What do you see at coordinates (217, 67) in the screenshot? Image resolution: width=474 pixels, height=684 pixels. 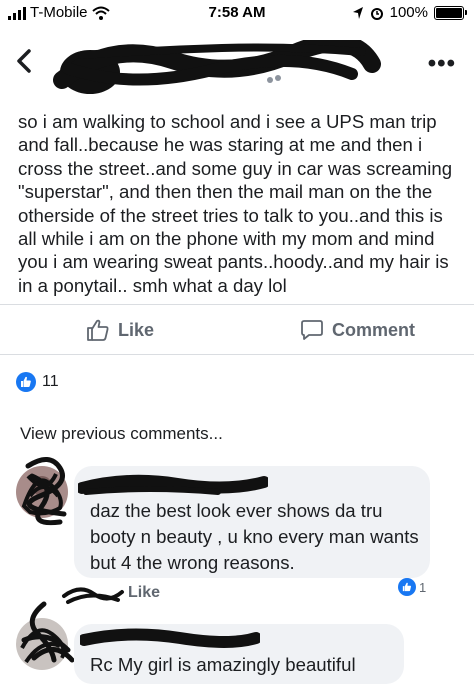 I see `redacted-author-scribble` at bounding box center [217, 67].